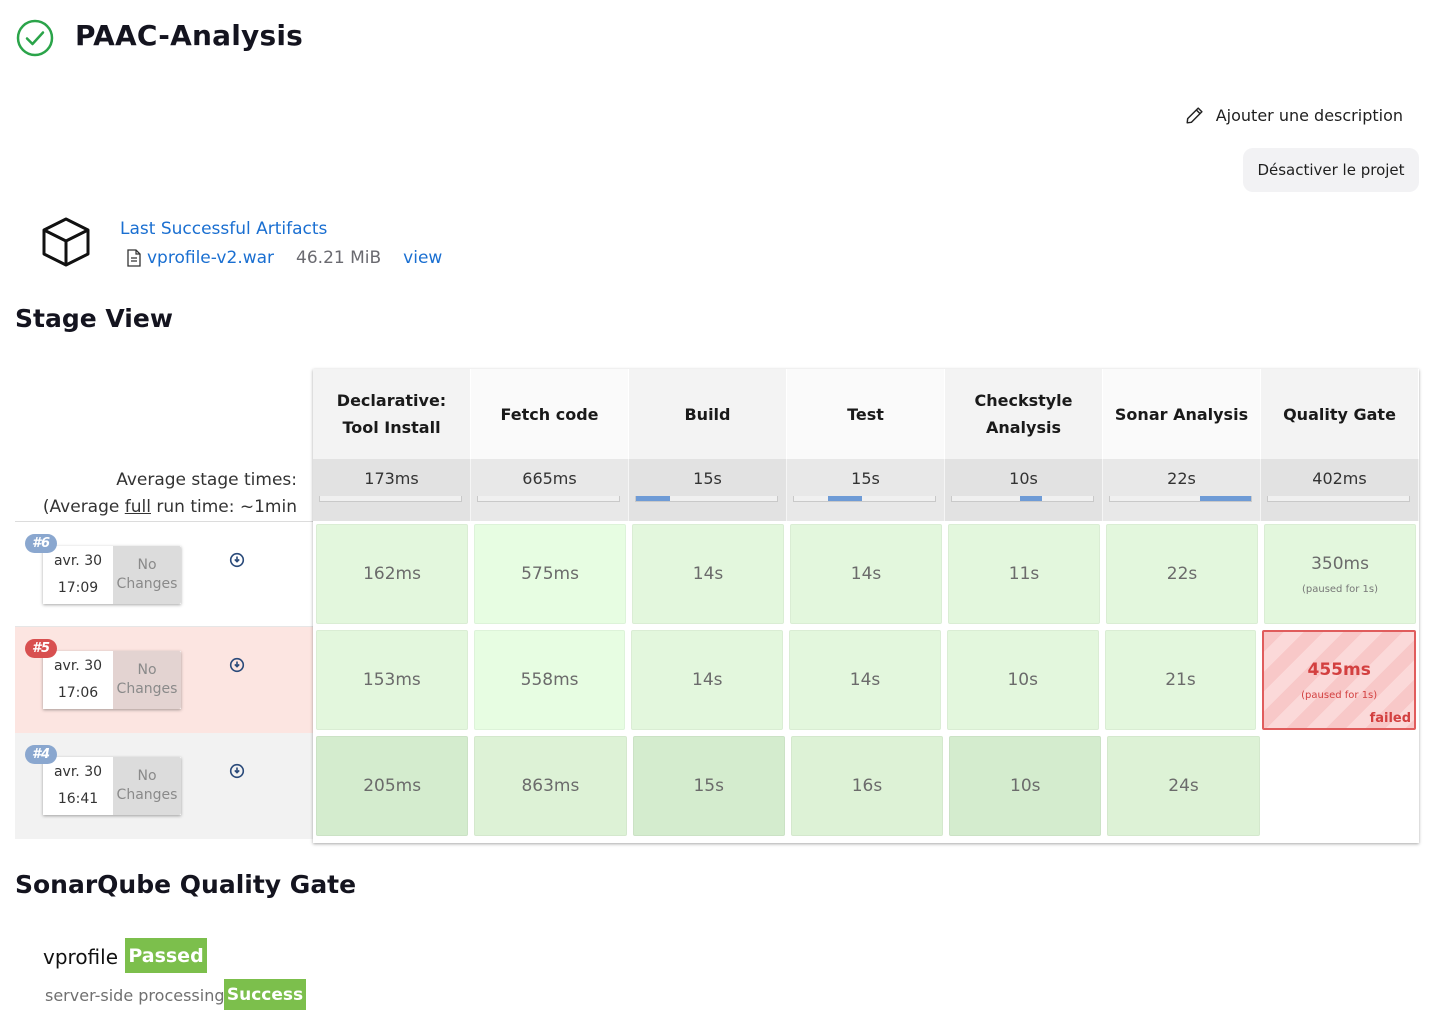  What do you see at coordinates (78, 693) in the screenshot?
I see `build-time: 17:06` at bounding box center [78, 693].